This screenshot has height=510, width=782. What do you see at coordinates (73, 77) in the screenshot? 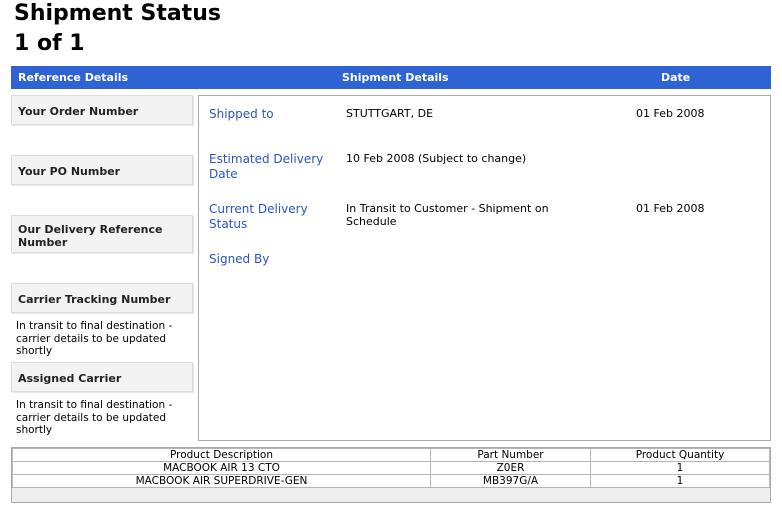
I see `header-reference-details: Reference Details` at bounding box center [73, 77].